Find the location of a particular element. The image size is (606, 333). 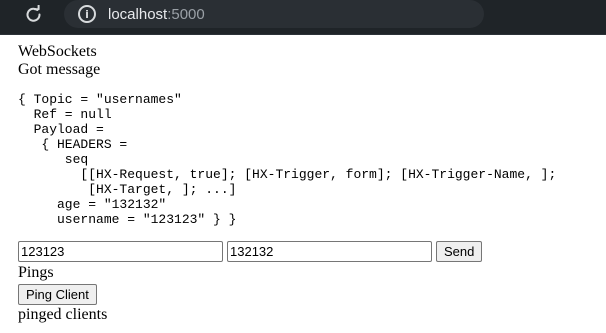

message-line: username = "123123" } } is located at coordinates (127, 219).